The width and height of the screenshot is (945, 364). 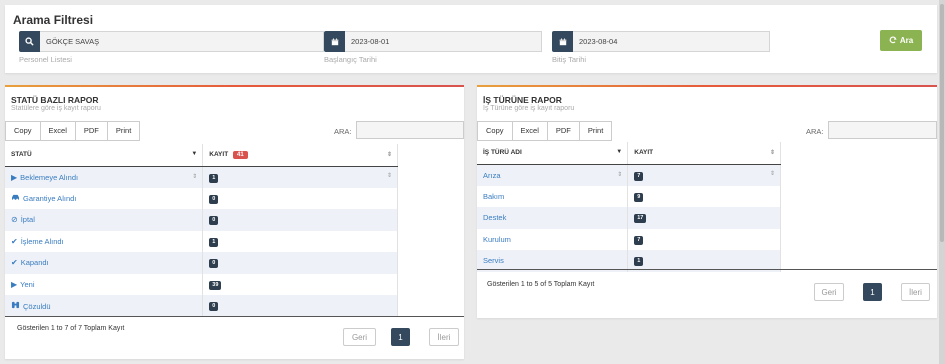 I want to click on isturu-link: Destek, so click(x=494, y=217).